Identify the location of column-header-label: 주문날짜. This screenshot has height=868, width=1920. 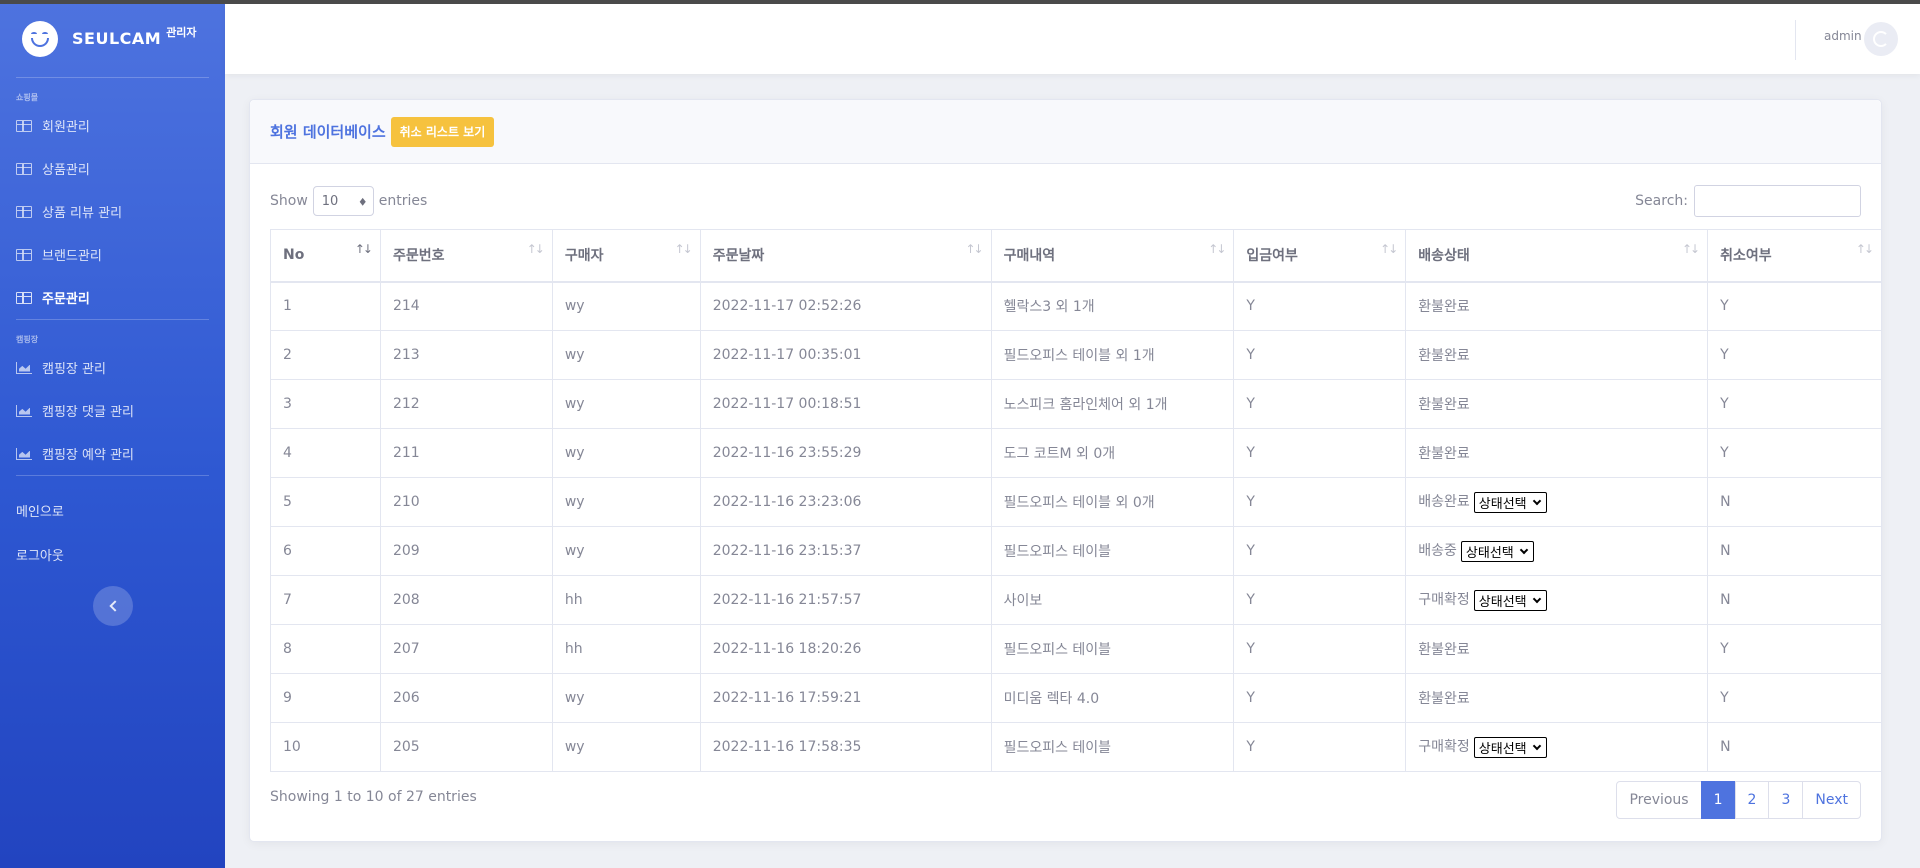
(738, 256).